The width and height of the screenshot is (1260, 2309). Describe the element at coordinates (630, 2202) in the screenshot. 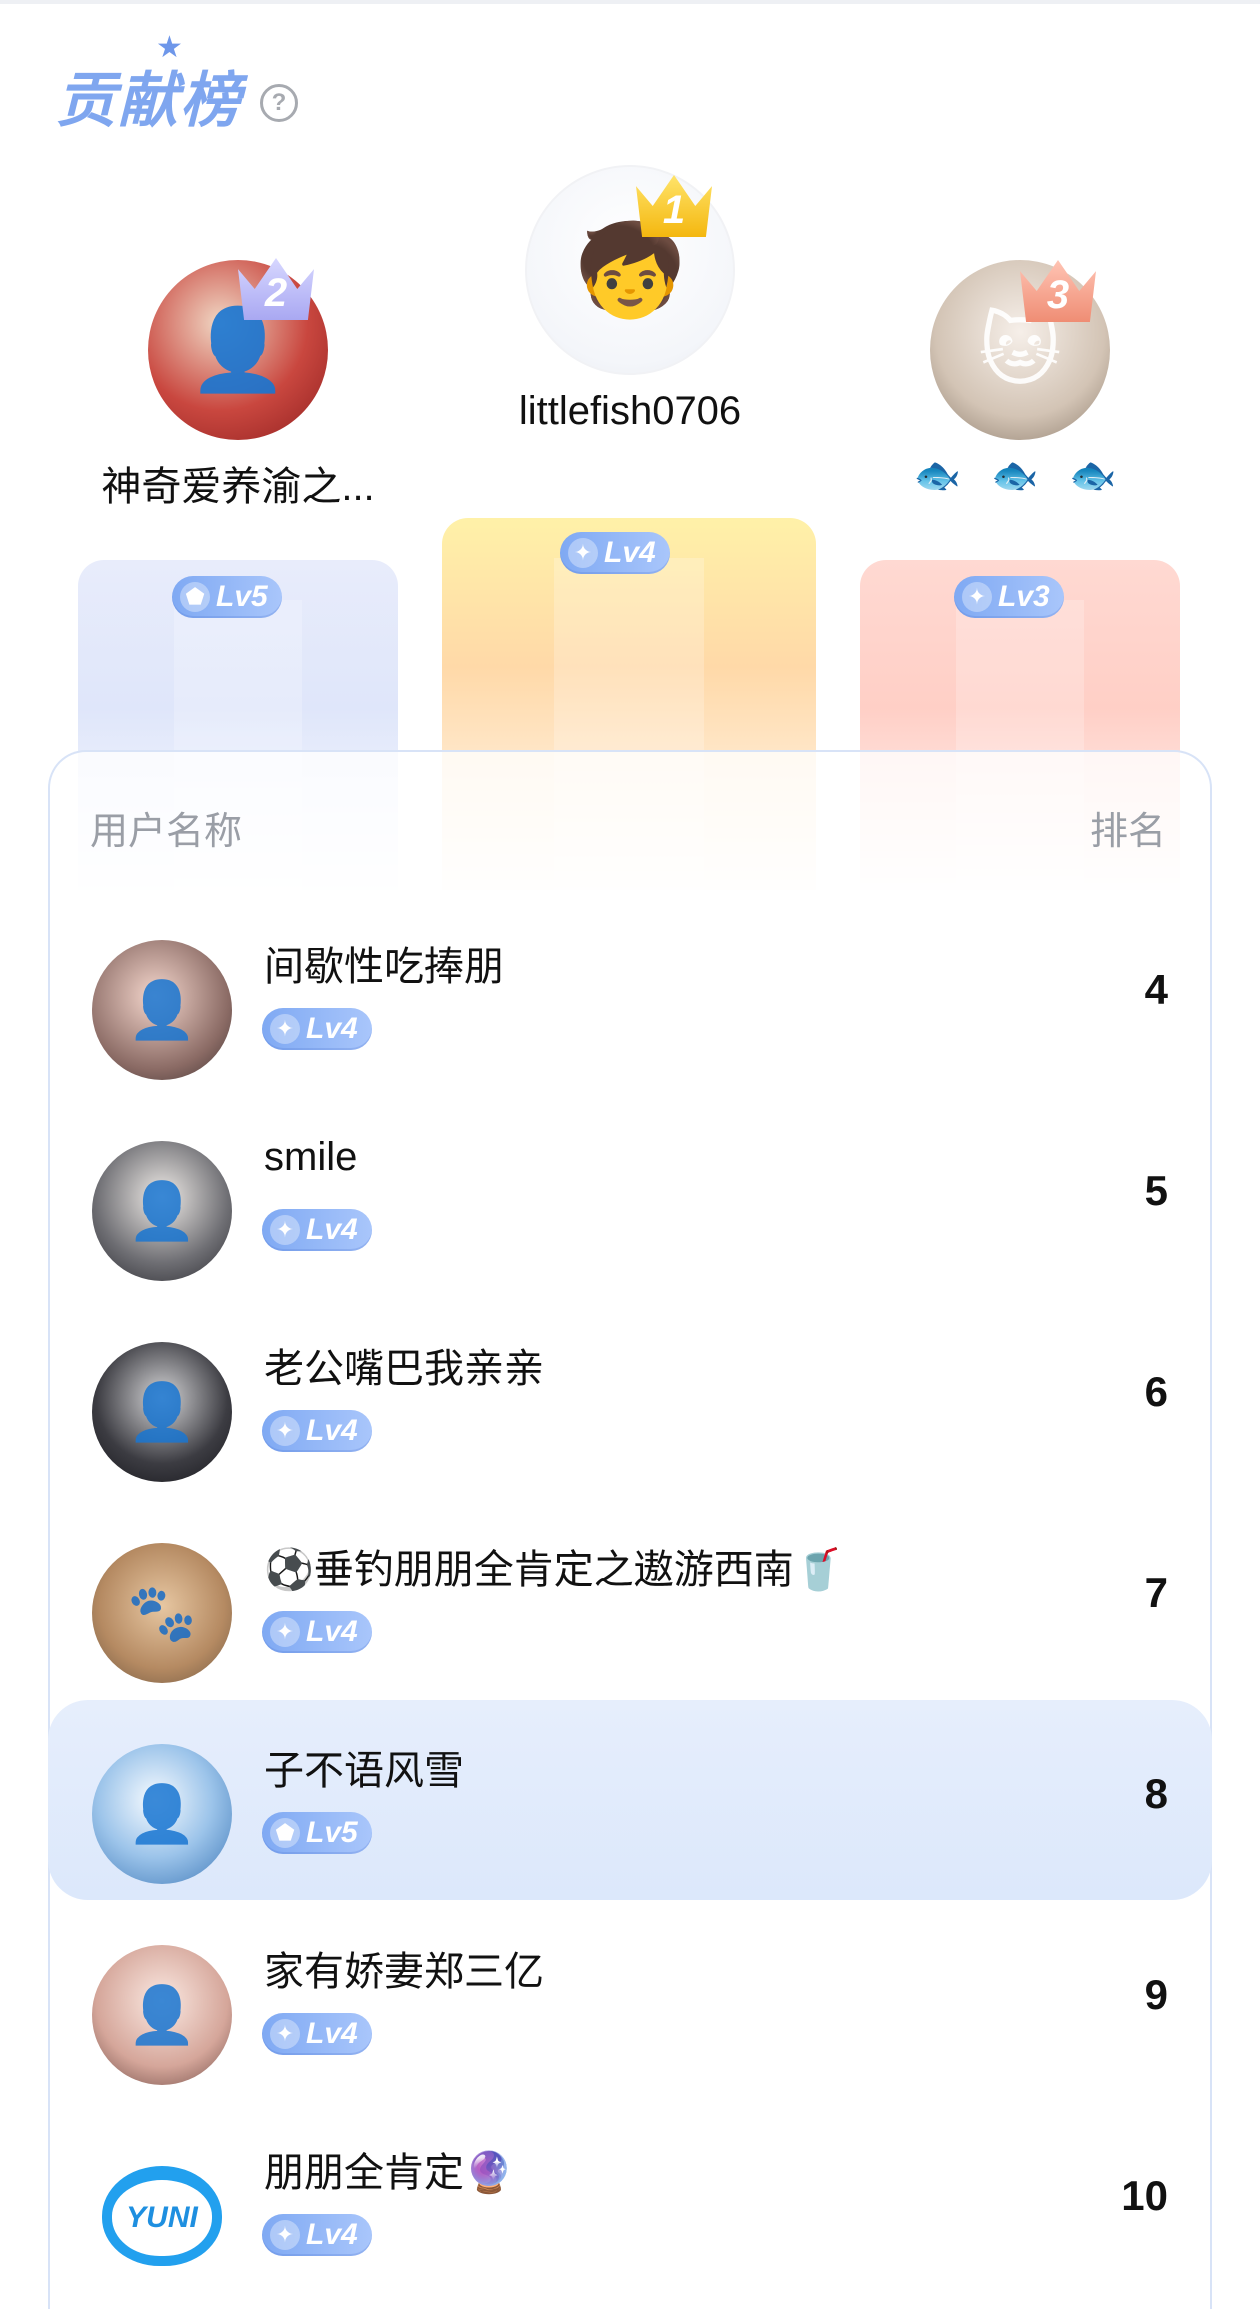

I see `list-item: YUNI 朋朋全肯定🔮 ✦ Lv4 10` at that location.